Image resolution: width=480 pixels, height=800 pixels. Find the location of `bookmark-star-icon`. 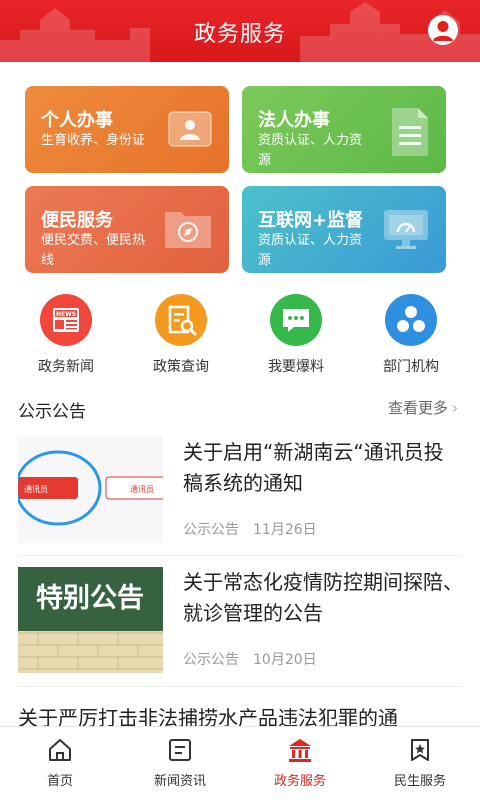

bookmark-star-icon is located at coordinates (420, 750).